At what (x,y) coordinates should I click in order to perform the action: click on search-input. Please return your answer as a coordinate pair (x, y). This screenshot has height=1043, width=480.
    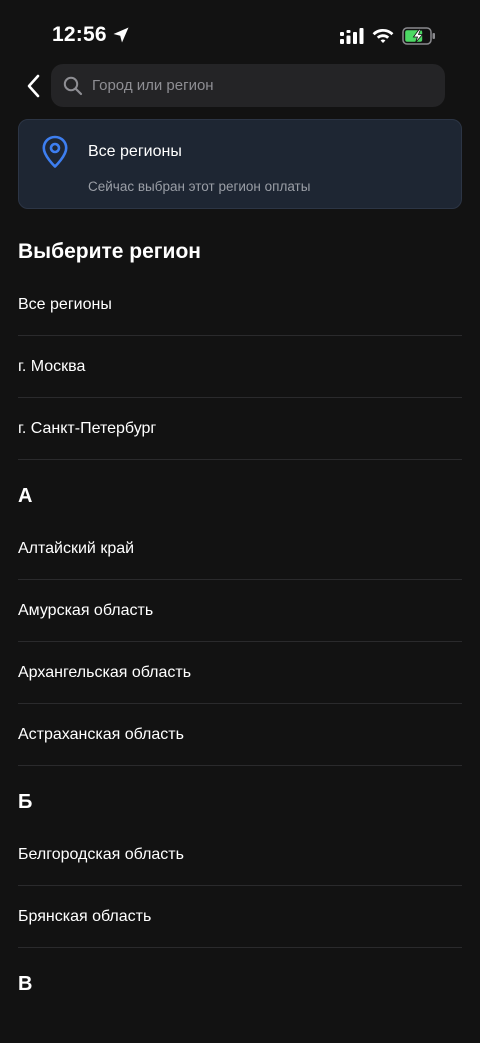
    Looking at the image, I should click on (268, 85).